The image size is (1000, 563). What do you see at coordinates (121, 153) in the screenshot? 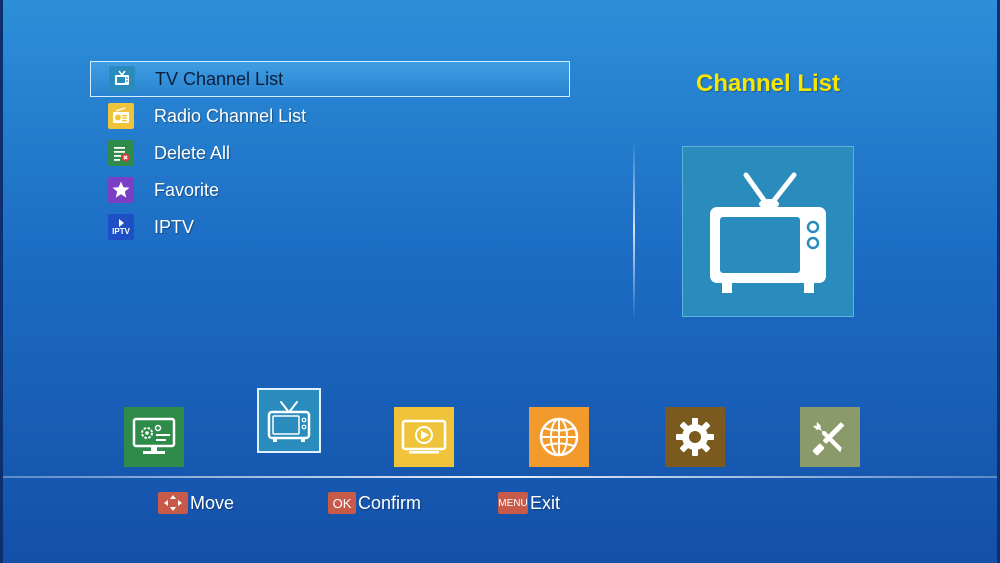
I see `delete-list-icon` at bounding box center [121, 153].